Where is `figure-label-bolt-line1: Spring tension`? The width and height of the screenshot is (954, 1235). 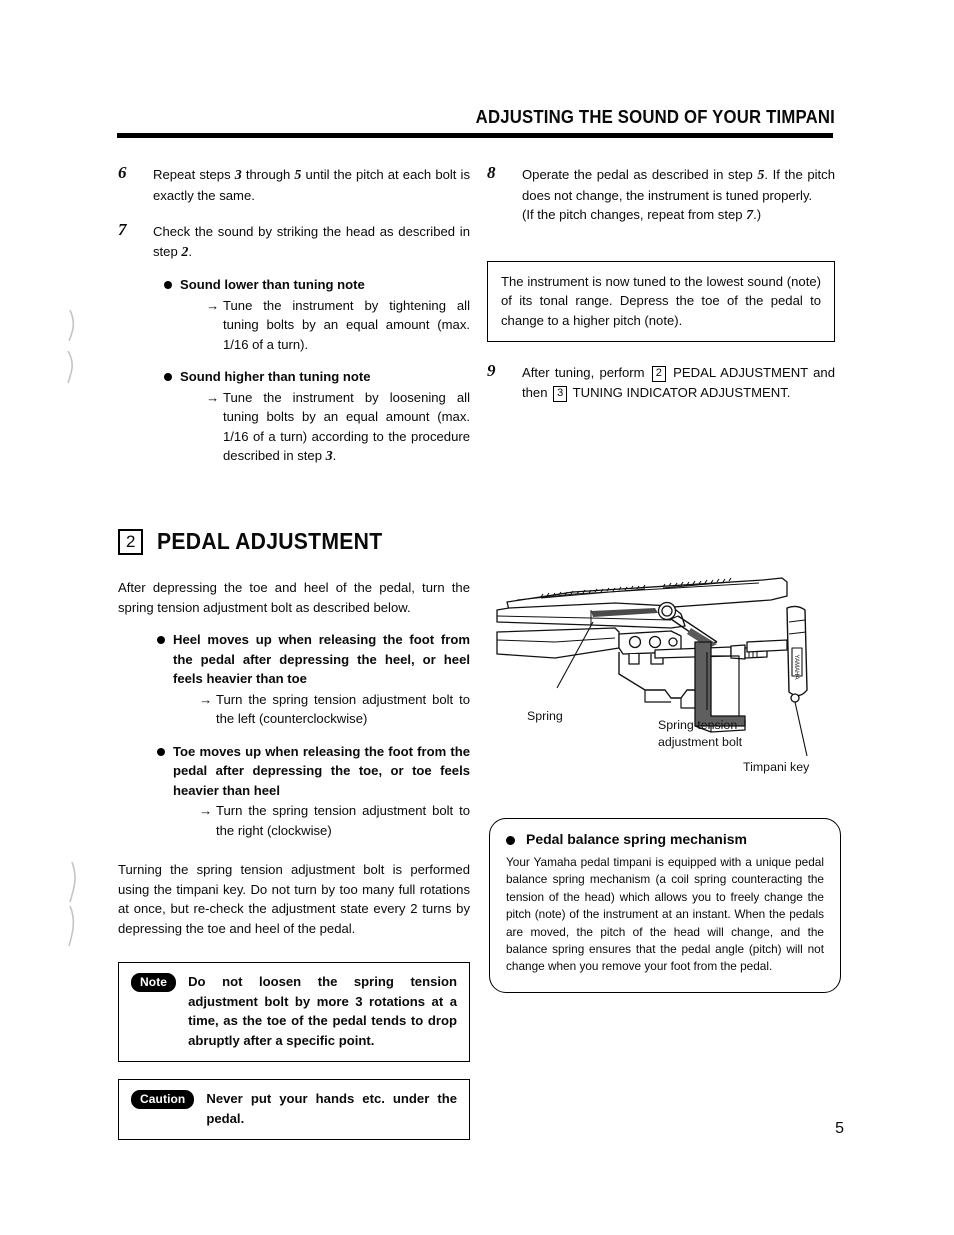 figure-label-bolt-line1: Spring tension is located at coordinates (698, 725).